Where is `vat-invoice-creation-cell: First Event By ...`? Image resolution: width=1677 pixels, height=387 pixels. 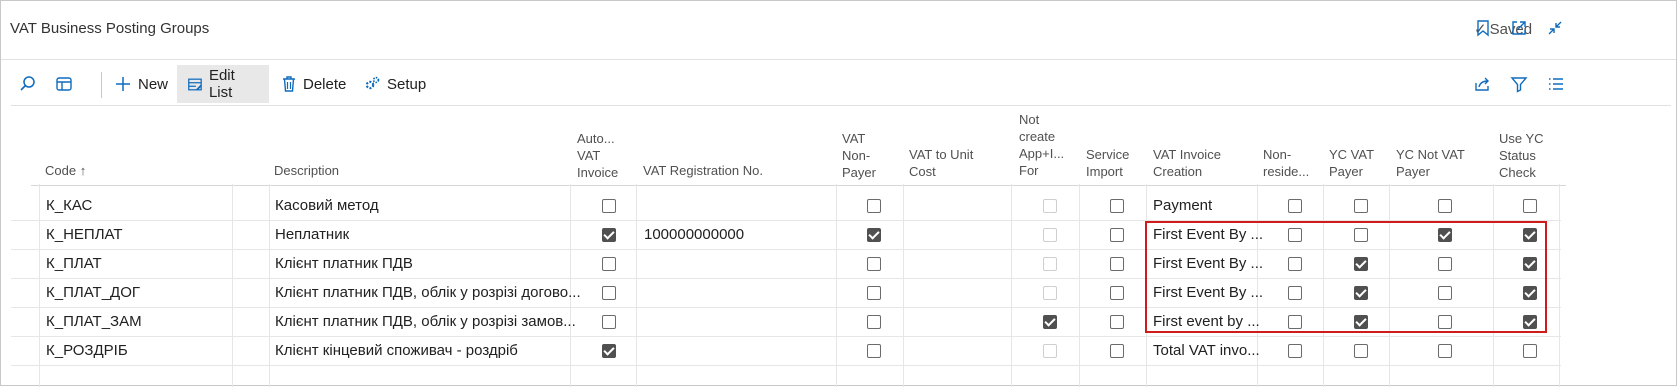 vat-invoice-creation-cell: First Event By ... is located at coordinates (1208, 263).